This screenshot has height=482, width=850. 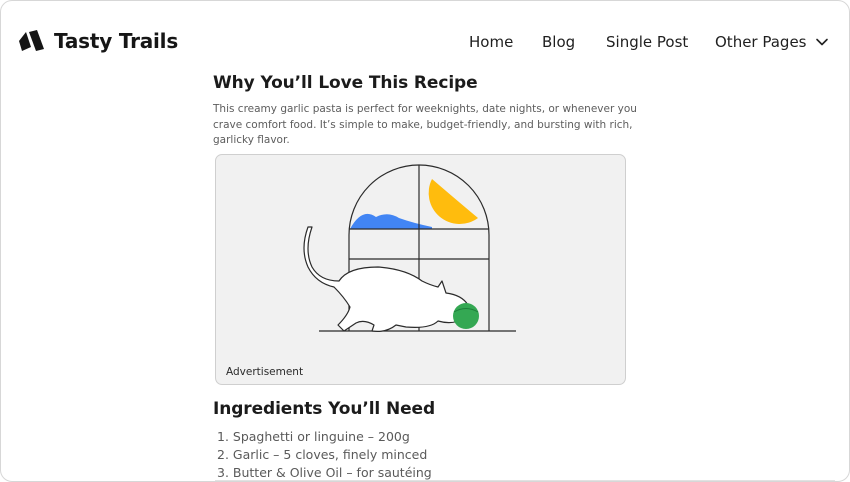 What do you see at coordinates (345, 83) in the screenshot?
I see `section-heading-love: Why You’ll Love This Recipe` at bounding box center [345, 83].